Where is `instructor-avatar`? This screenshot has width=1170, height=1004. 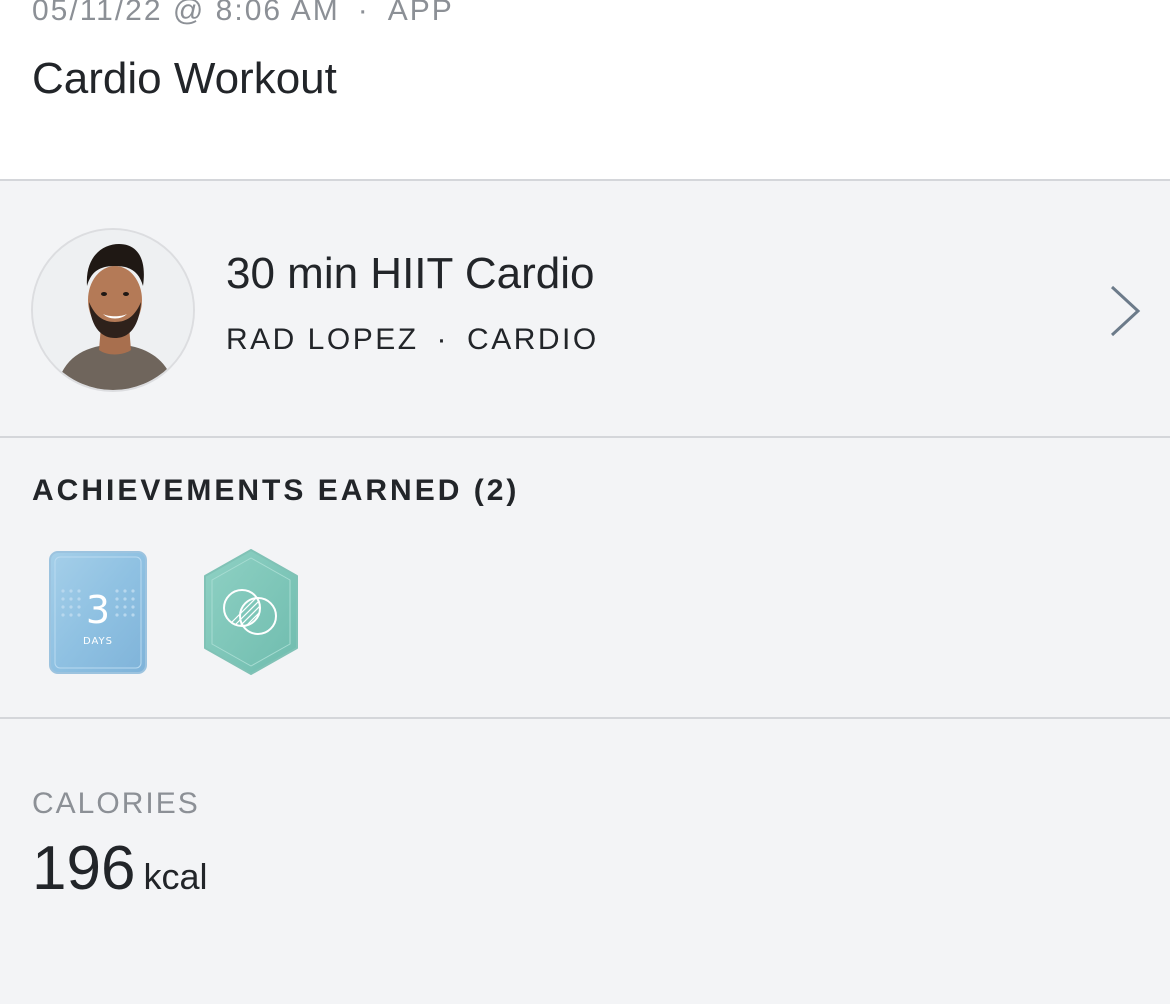 instructor-avatar is located at coordinates (113, 310).